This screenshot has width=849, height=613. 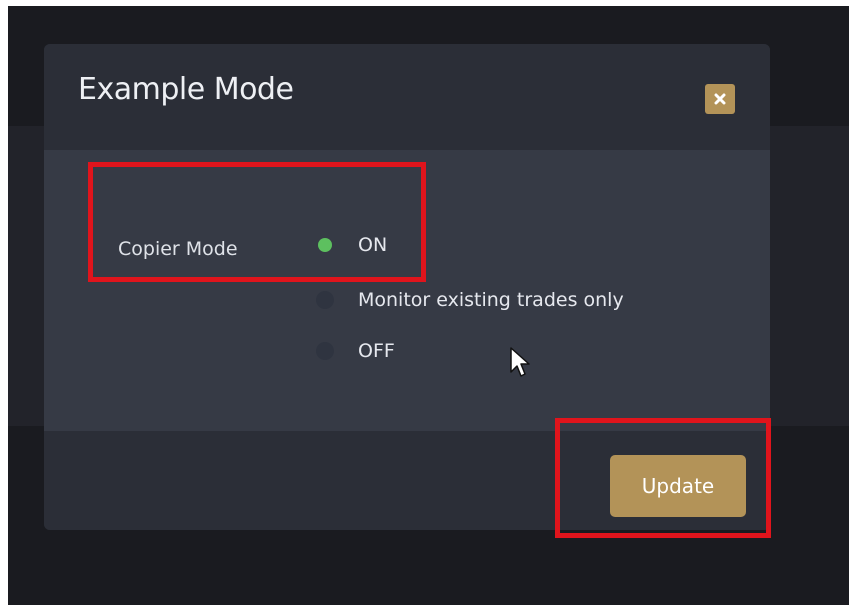 I want to click on modal-footer: Update, so click(x=407, y=480).